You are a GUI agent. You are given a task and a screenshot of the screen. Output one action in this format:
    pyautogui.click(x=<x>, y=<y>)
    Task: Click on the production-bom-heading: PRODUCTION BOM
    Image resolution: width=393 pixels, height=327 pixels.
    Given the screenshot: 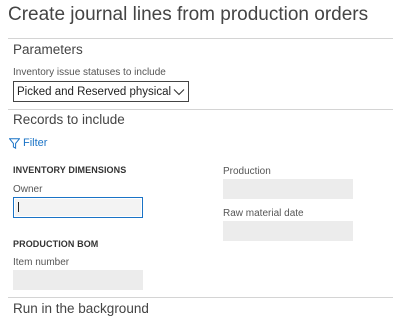 What is the action you would take?
    pyautogui.click(x=56, y=244)
    